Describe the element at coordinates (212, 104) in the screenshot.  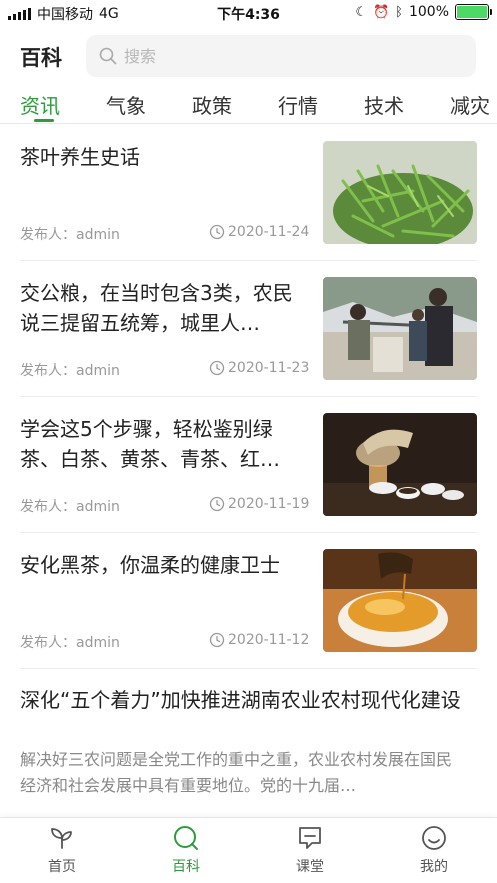
I see `tab-policy: 政策` at that location.